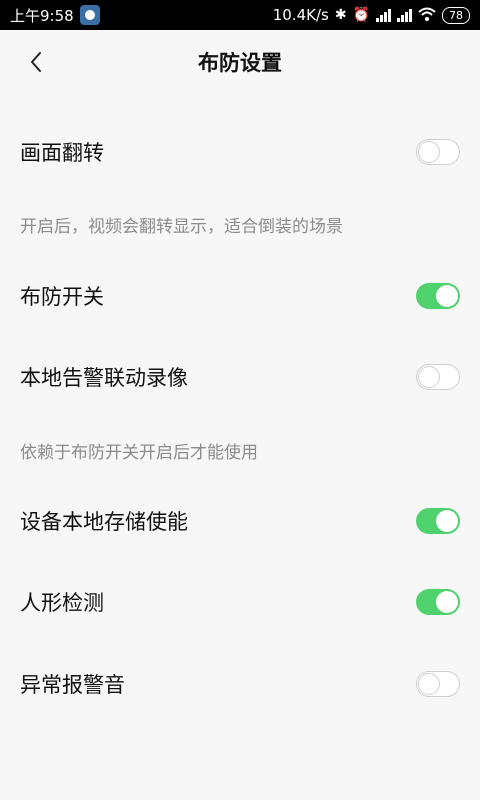 This screenshot has width=480, height=800. What do you see at coordinates (240, 602) in the screenshot?
I see `setting-row-human-detection: 人形检测` at bounding box center [240, 602].